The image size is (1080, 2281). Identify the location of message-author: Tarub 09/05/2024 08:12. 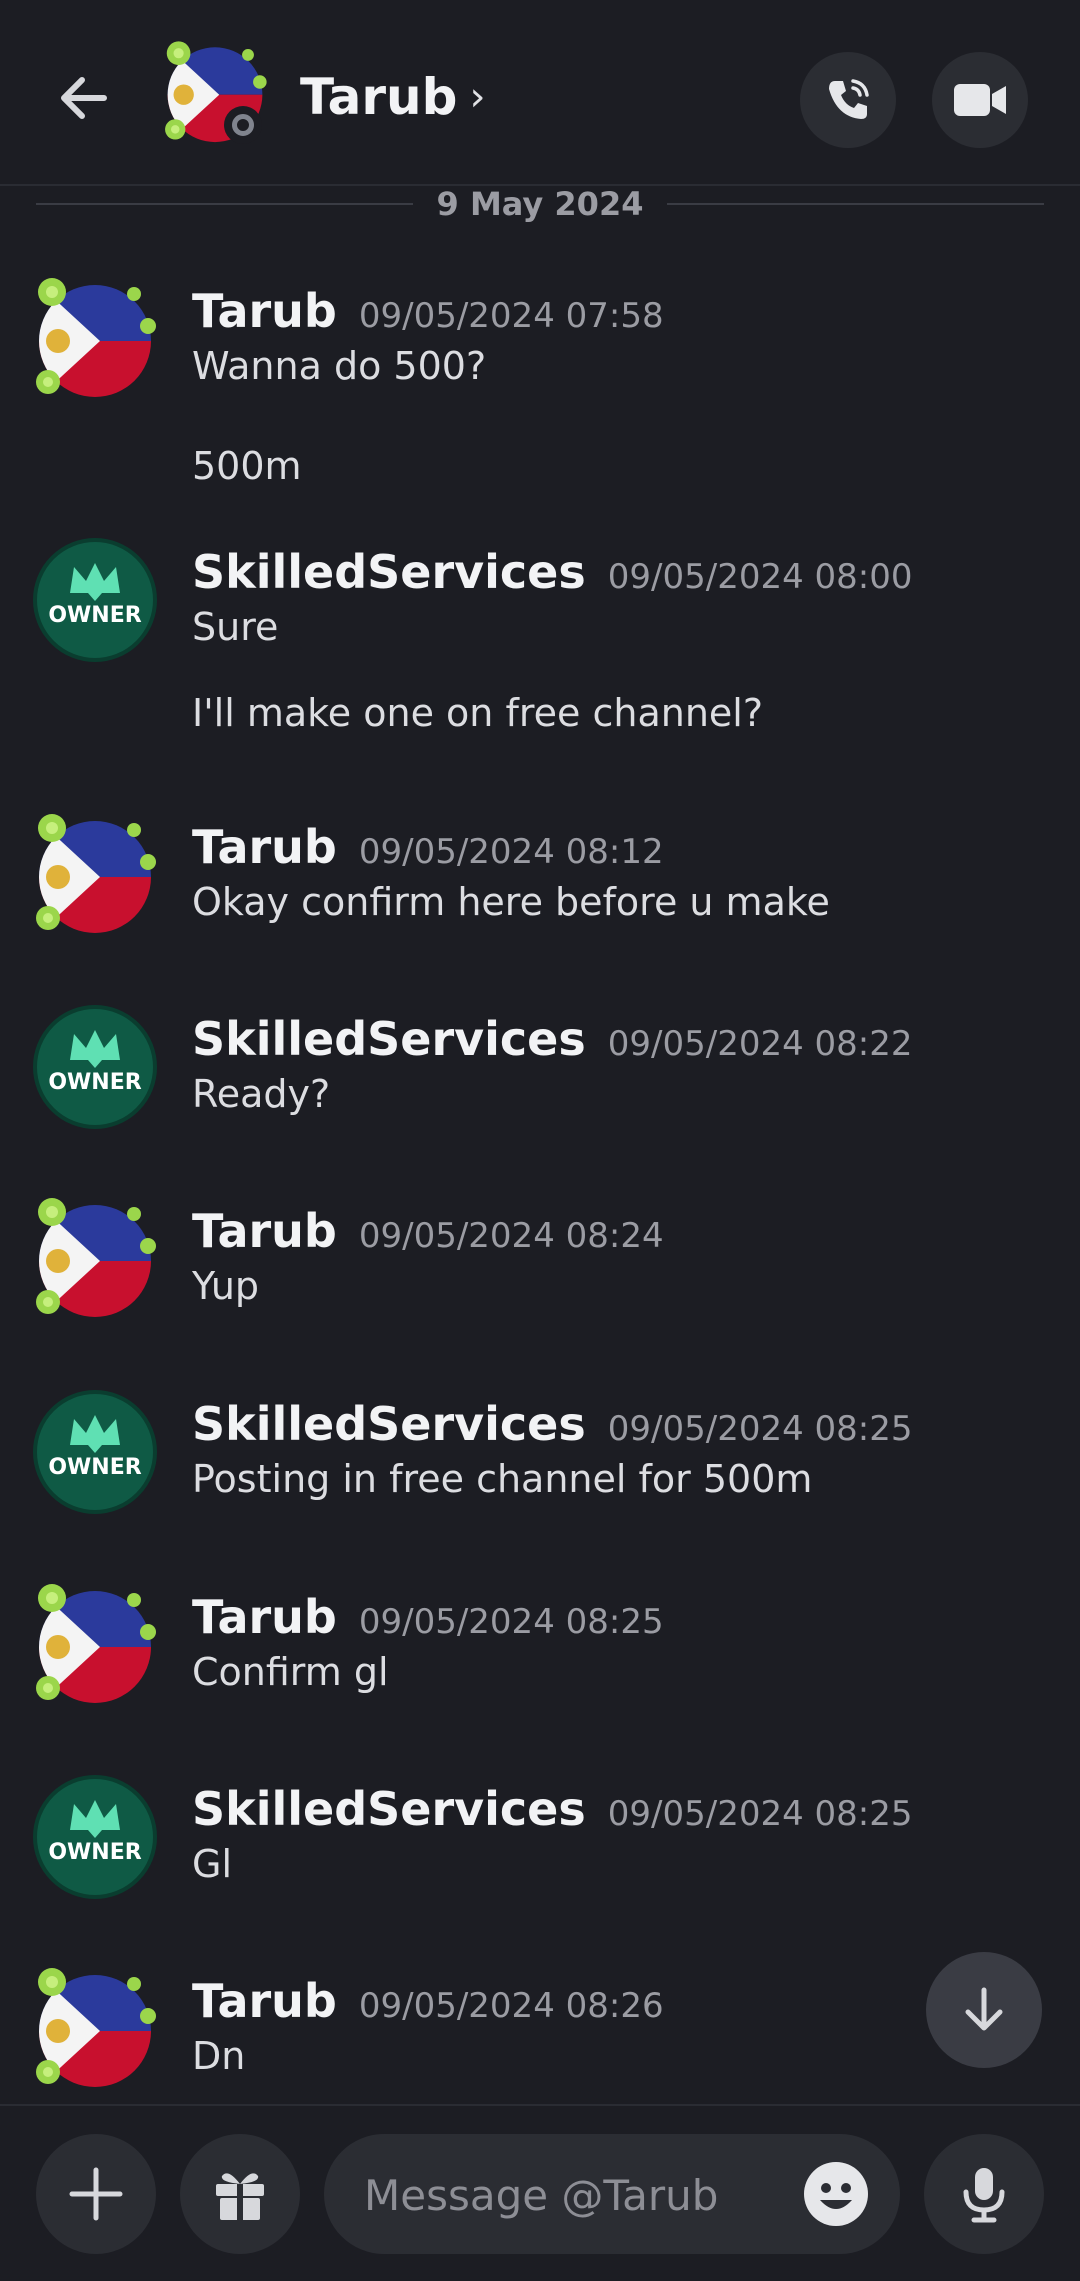
(428, 847).